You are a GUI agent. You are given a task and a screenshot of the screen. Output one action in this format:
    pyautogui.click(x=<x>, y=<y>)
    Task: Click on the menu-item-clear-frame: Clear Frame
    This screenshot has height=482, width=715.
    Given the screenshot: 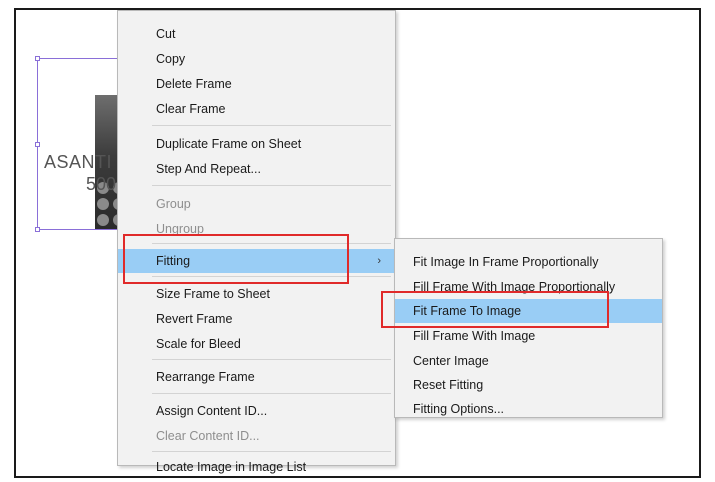 What is the action you would take?
    pyautogui.click(x=256, y=109)
    